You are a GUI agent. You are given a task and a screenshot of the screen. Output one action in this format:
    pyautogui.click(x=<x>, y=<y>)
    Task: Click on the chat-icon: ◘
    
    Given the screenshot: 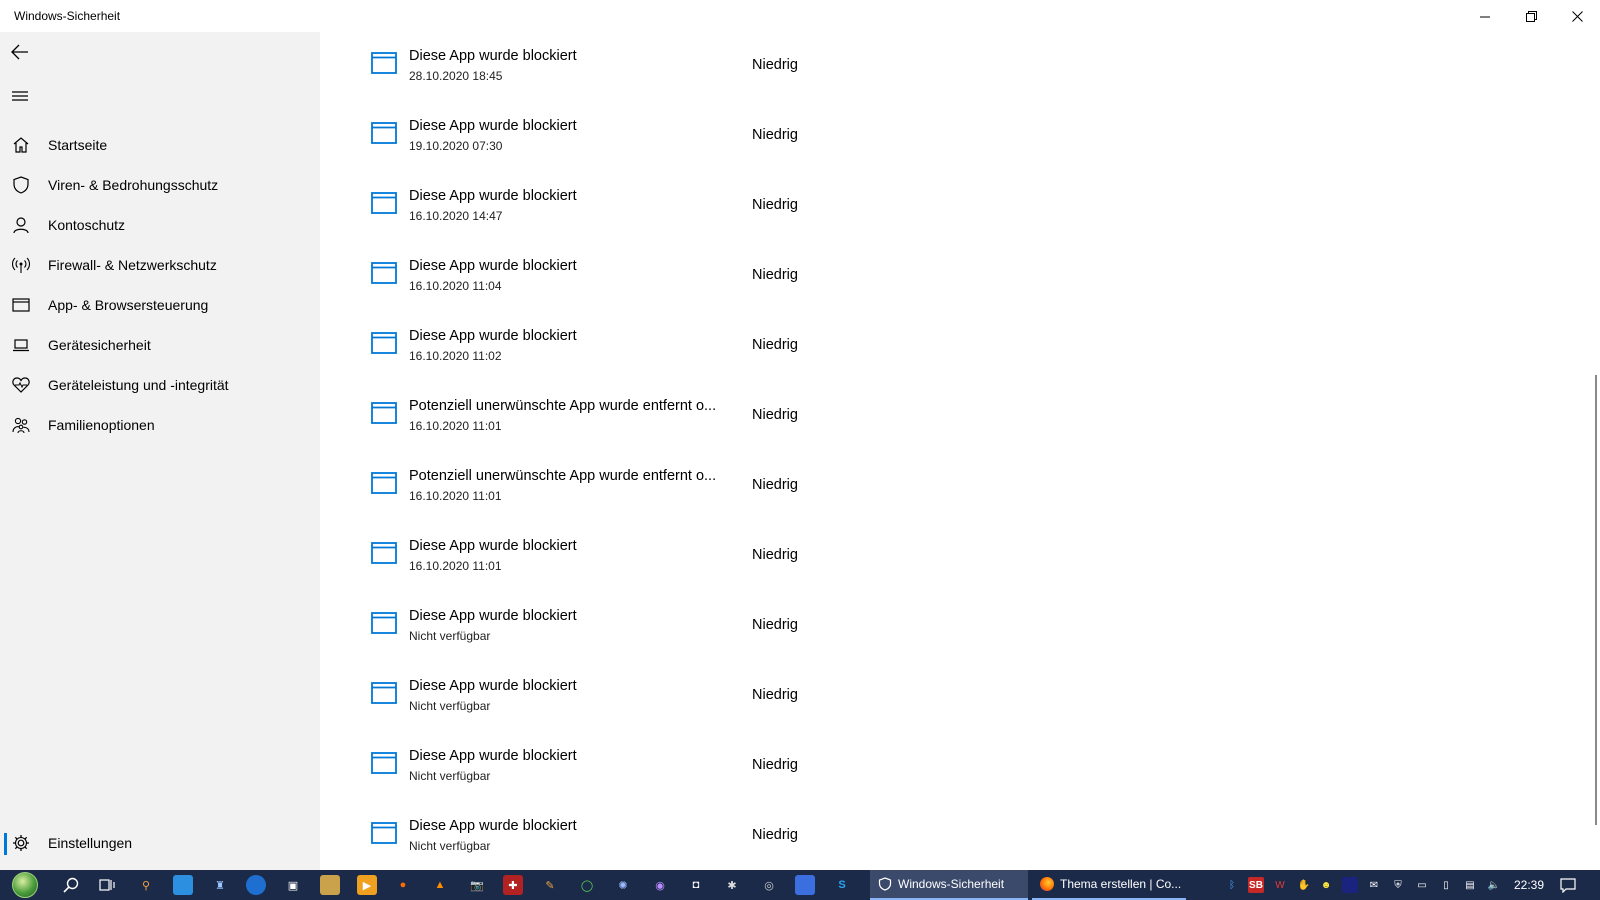 What is the action you would take?
    pyautogui.click(x=696, y=885)
    